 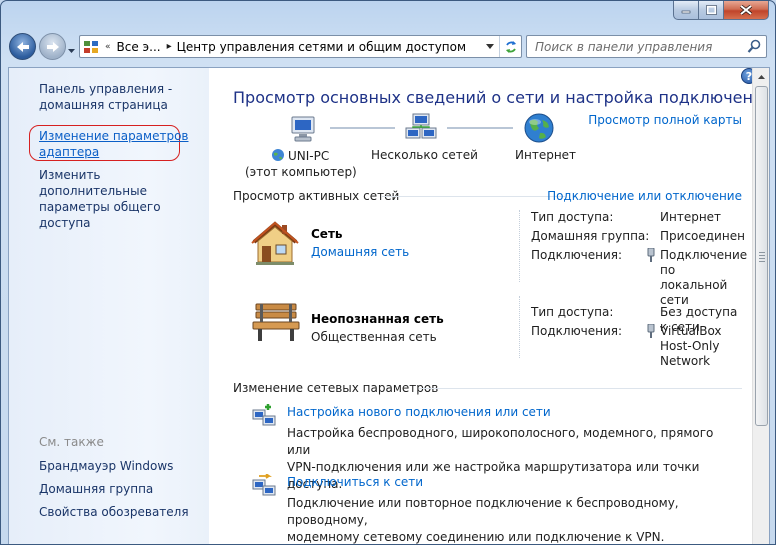 I want to click on close-icon, so click(x=746, y=10).